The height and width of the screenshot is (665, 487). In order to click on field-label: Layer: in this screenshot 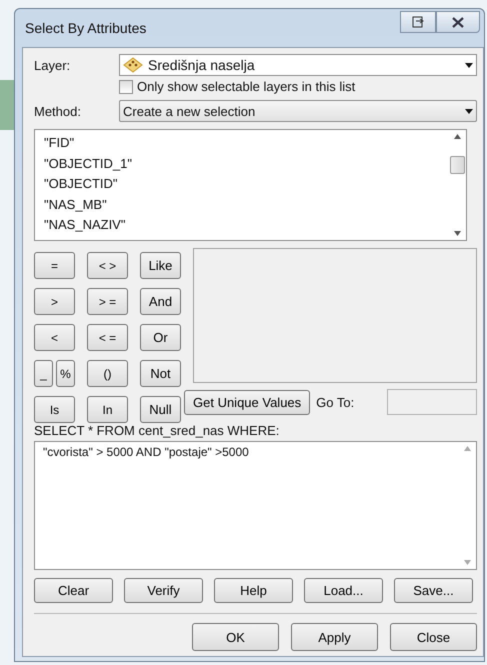, I will do `click(53, 65)`.